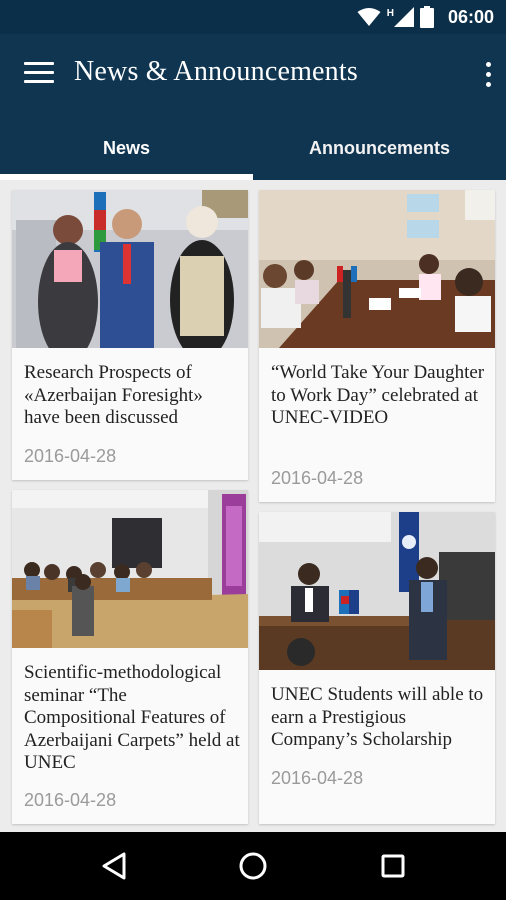  Describe the element at coordinates (404, 17) in the screenshot. I see `signal-icon` at that location.